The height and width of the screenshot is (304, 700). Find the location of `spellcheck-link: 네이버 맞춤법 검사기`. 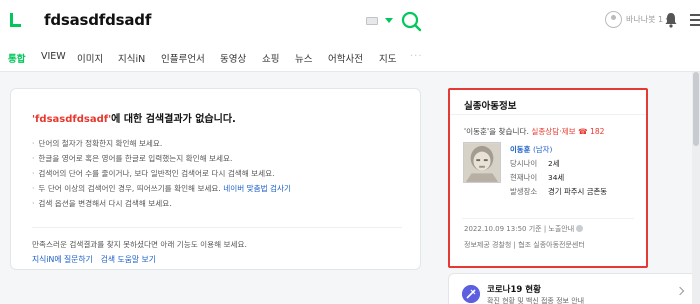

spellcheck-link: 네이버 맞춤법 검사기 is located at coordinates (257, 188).